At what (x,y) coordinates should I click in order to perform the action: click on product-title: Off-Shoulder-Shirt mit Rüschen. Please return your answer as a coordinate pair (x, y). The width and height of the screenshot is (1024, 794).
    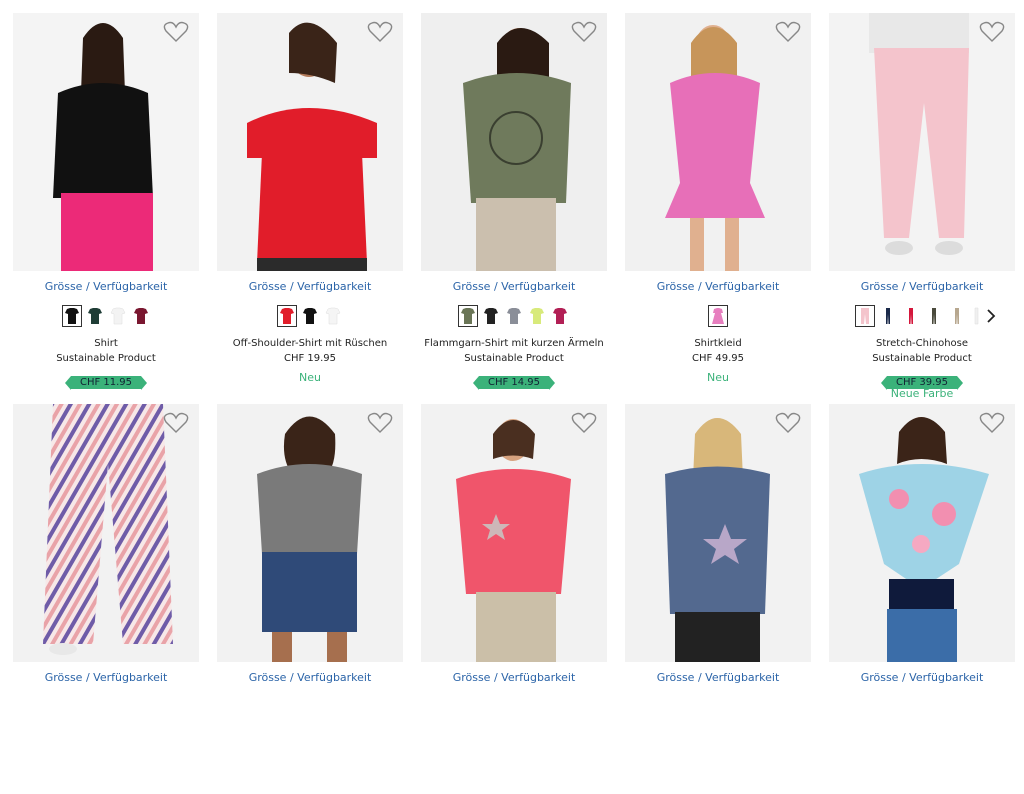
    Looking at the image, I should click on (310, 343).